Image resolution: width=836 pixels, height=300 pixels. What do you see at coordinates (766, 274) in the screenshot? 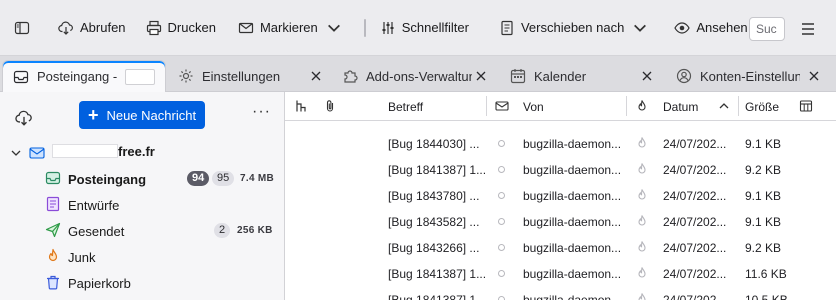
I see `message-size: 11.6 KB` at bounding box center [766, 274].